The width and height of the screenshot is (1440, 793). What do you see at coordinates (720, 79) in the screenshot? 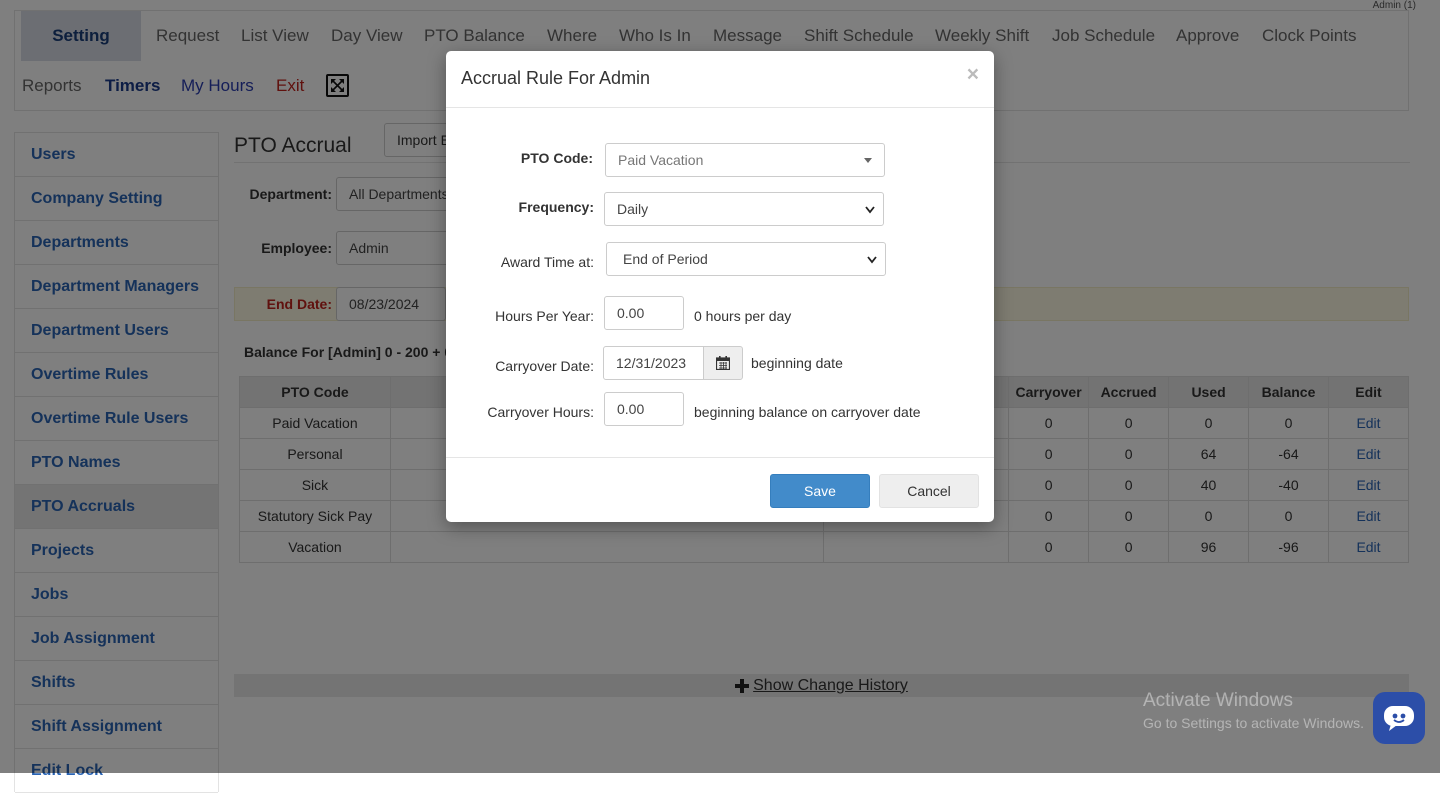
I see `dialog-header: Accrual Rule For Admin ×` at bounding box center [720, 79].